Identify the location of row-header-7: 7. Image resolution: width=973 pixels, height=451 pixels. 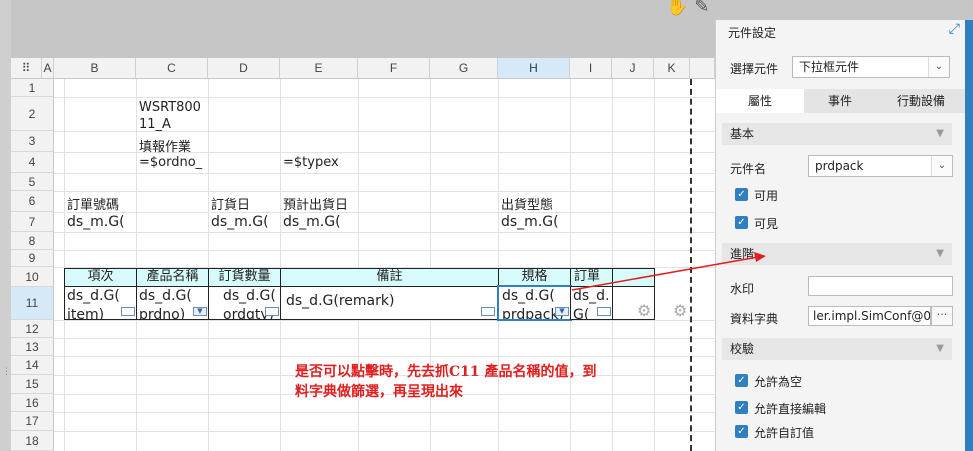
(32, 222).